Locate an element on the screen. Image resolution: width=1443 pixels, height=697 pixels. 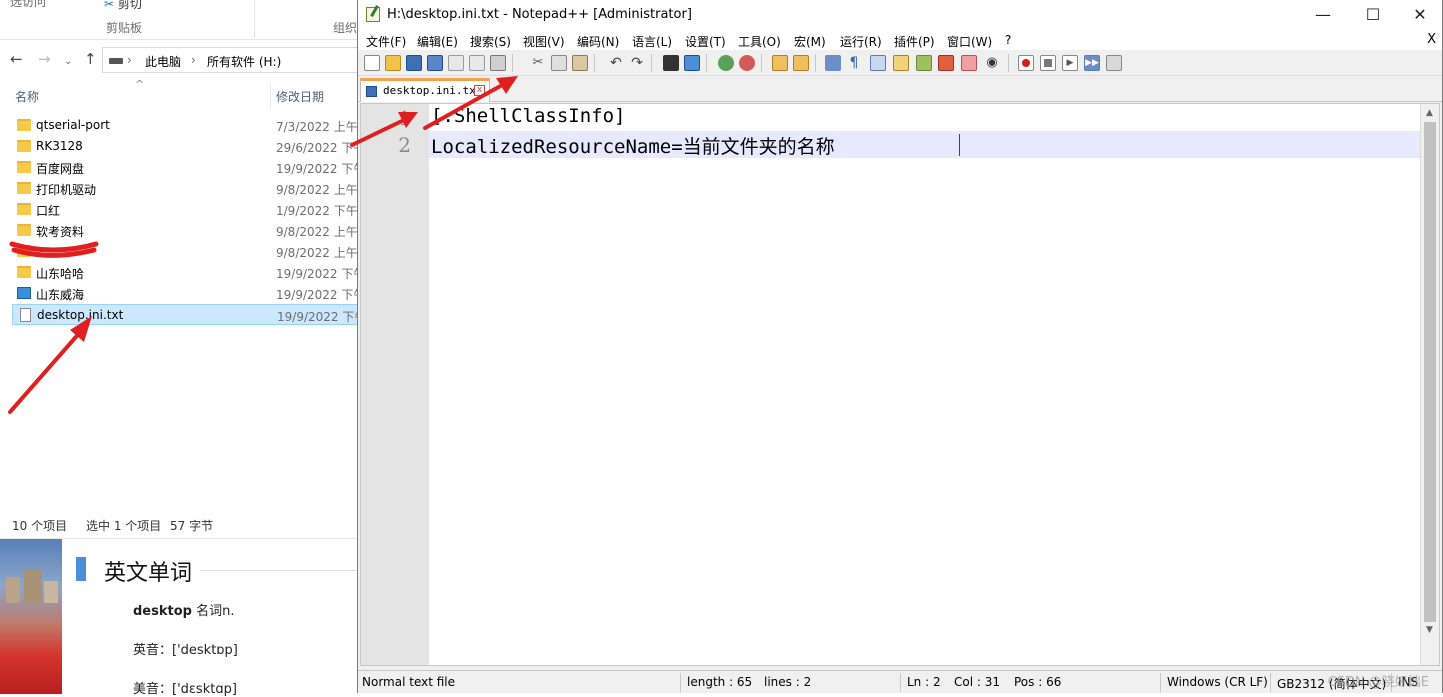
arrow-to-desktop-ini is located at coordinates (46, 371).